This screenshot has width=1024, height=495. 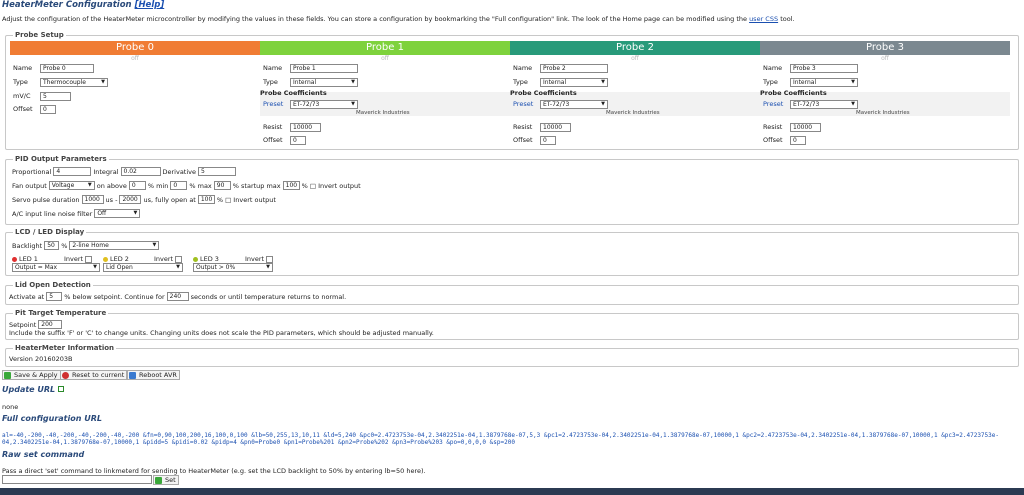 I want to click on on-above-input: 0, so click(x=137, y=185).